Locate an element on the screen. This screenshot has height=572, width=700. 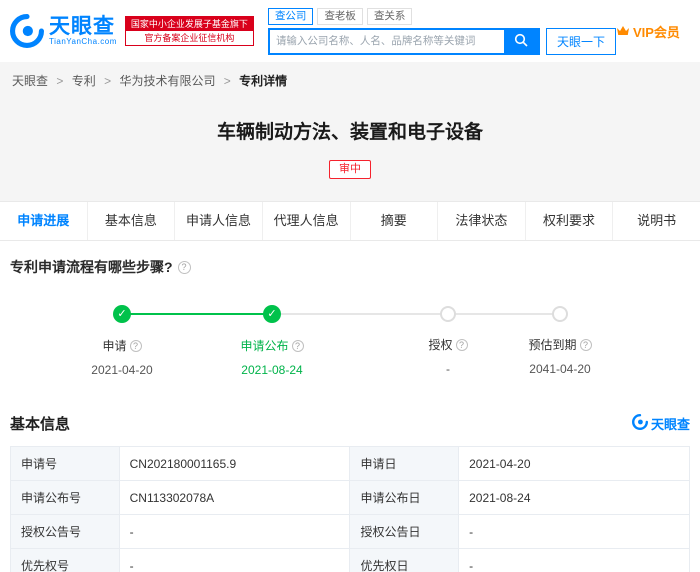
table-row: 授权公告号 - 授权公告日 - is located at coordinates (350, 531).